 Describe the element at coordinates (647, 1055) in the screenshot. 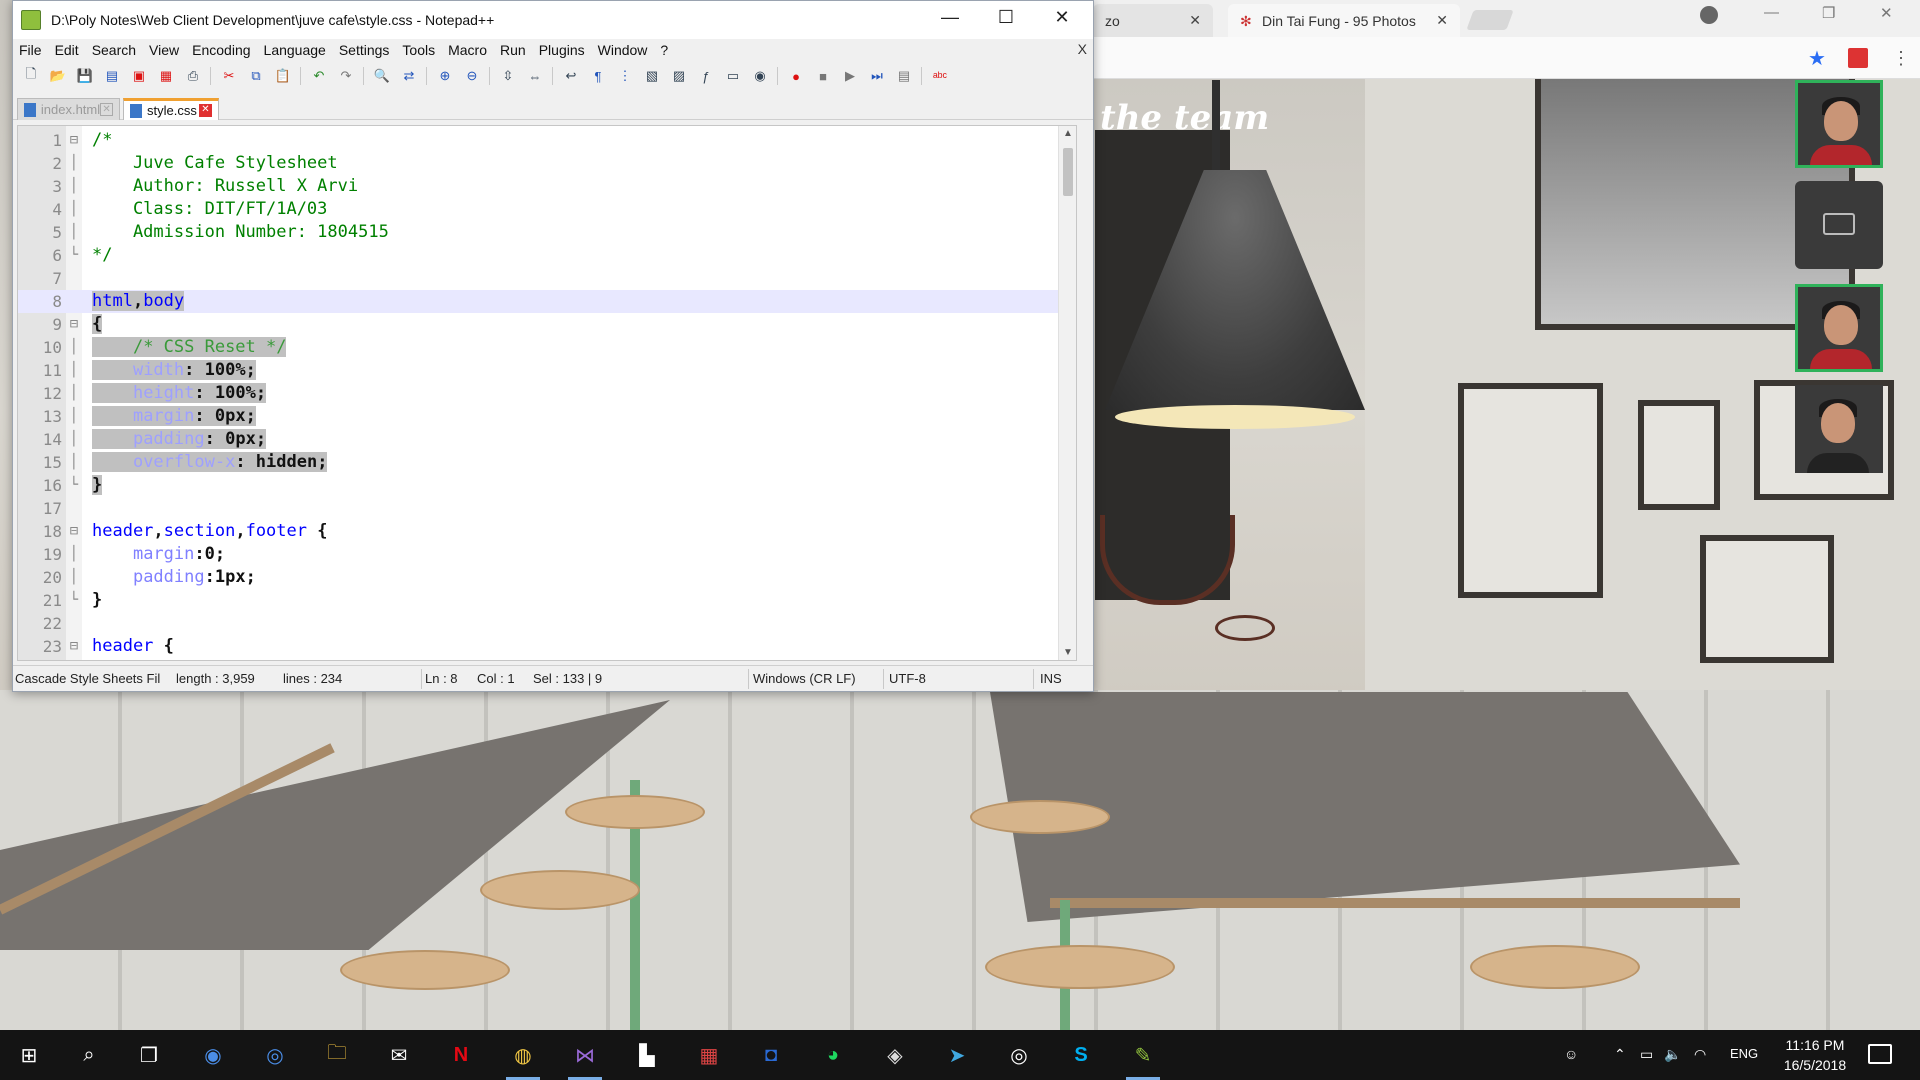

I see `sticky-notes-icon: ▙` at that location.